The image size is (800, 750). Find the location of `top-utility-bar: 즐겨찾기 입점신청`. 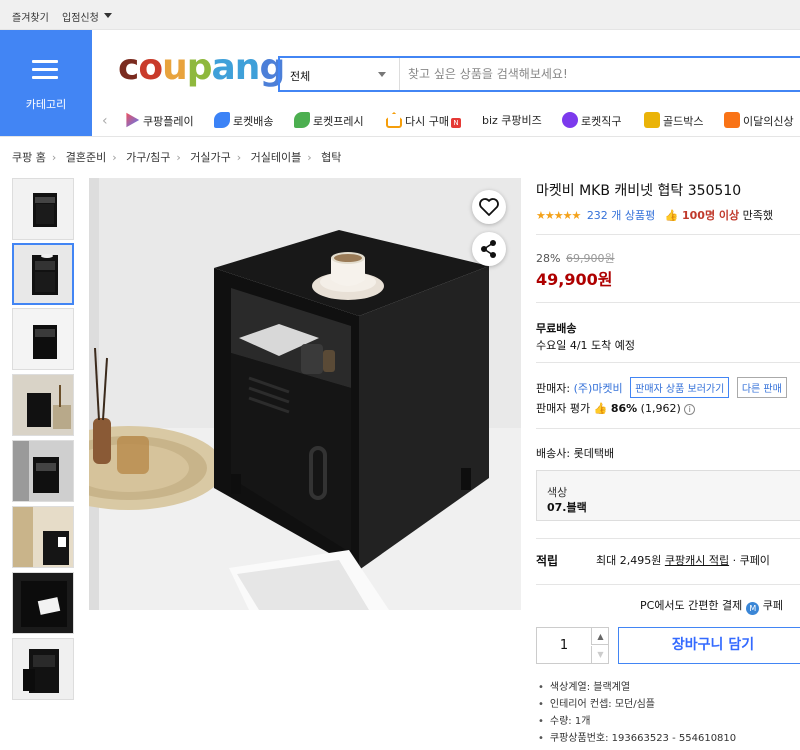

top-utility-bar: 즐겨찾기 입점신청 is located at coordinates (400, 15).